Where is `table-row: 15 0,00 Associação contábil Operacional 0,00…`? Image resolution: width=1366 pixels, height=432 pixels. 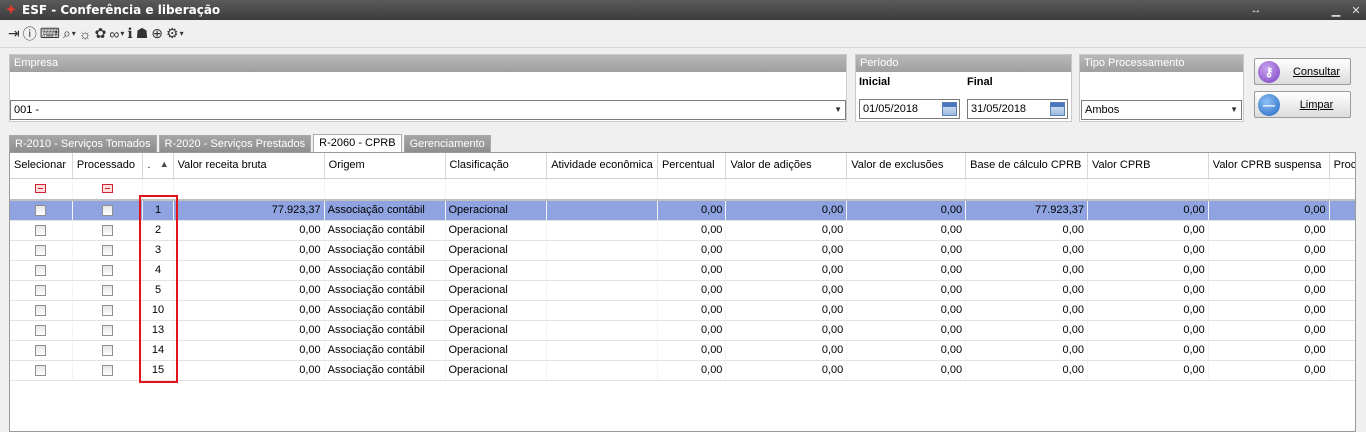
table-row: 15 0,00 Associação contábil Operacional 0,00… is located at coordinates (682, 370).